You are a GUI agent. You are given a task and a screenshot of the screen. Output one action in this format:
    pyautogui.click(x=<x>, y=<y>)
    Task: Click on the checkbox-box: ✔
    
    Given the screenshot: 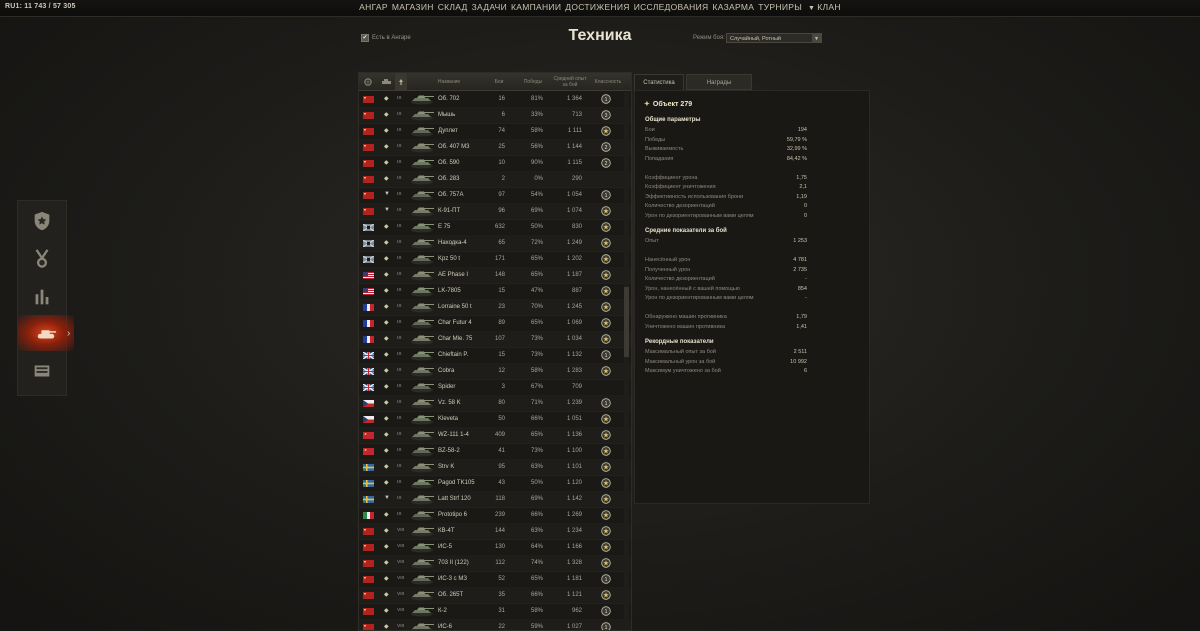 What is the action you would take?
    pyautogui.click(x=365, y=38)
    